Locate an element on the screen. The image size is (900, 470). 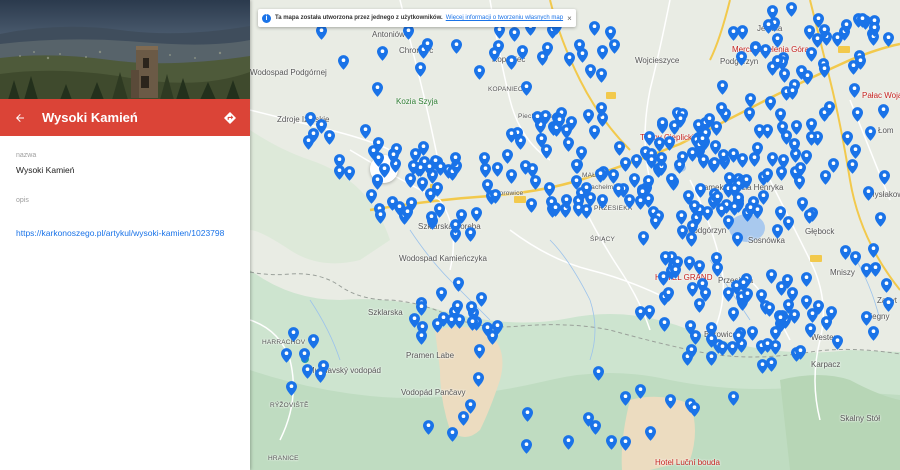
directions-button is located at coordinates (230, 117).